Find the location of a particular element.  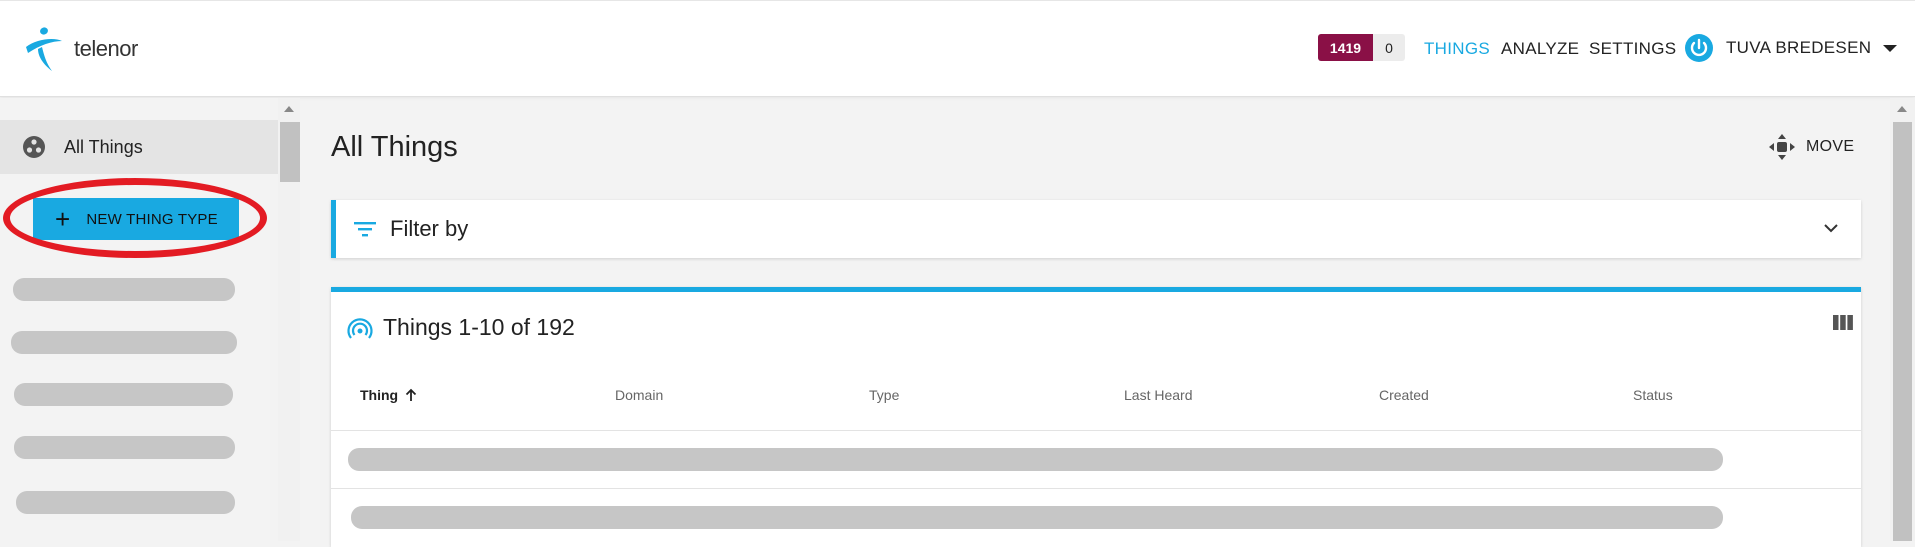

new-thing-type-label: NEW THING TYPE is located at coordinates (152, 219).